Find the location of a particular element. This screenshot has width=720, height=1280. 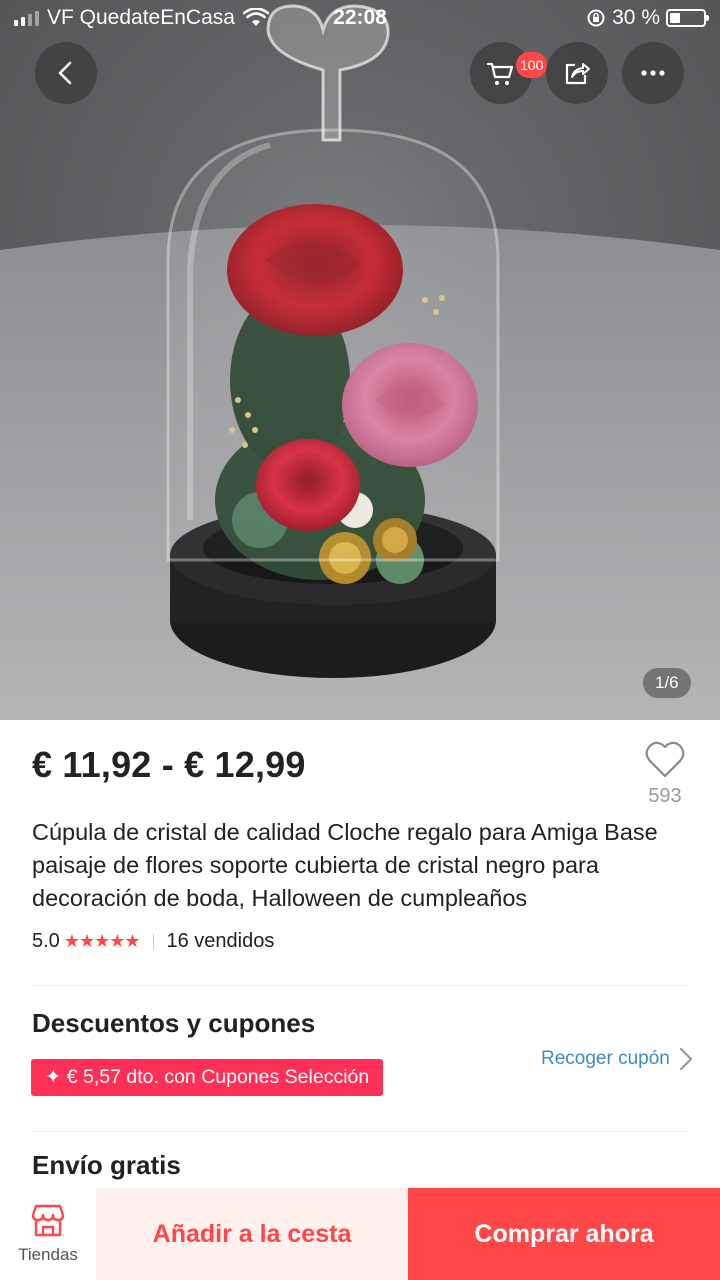

rating-row: 5.0 ★★★★★ 16 vendidos is located at coordinates (153, 941).